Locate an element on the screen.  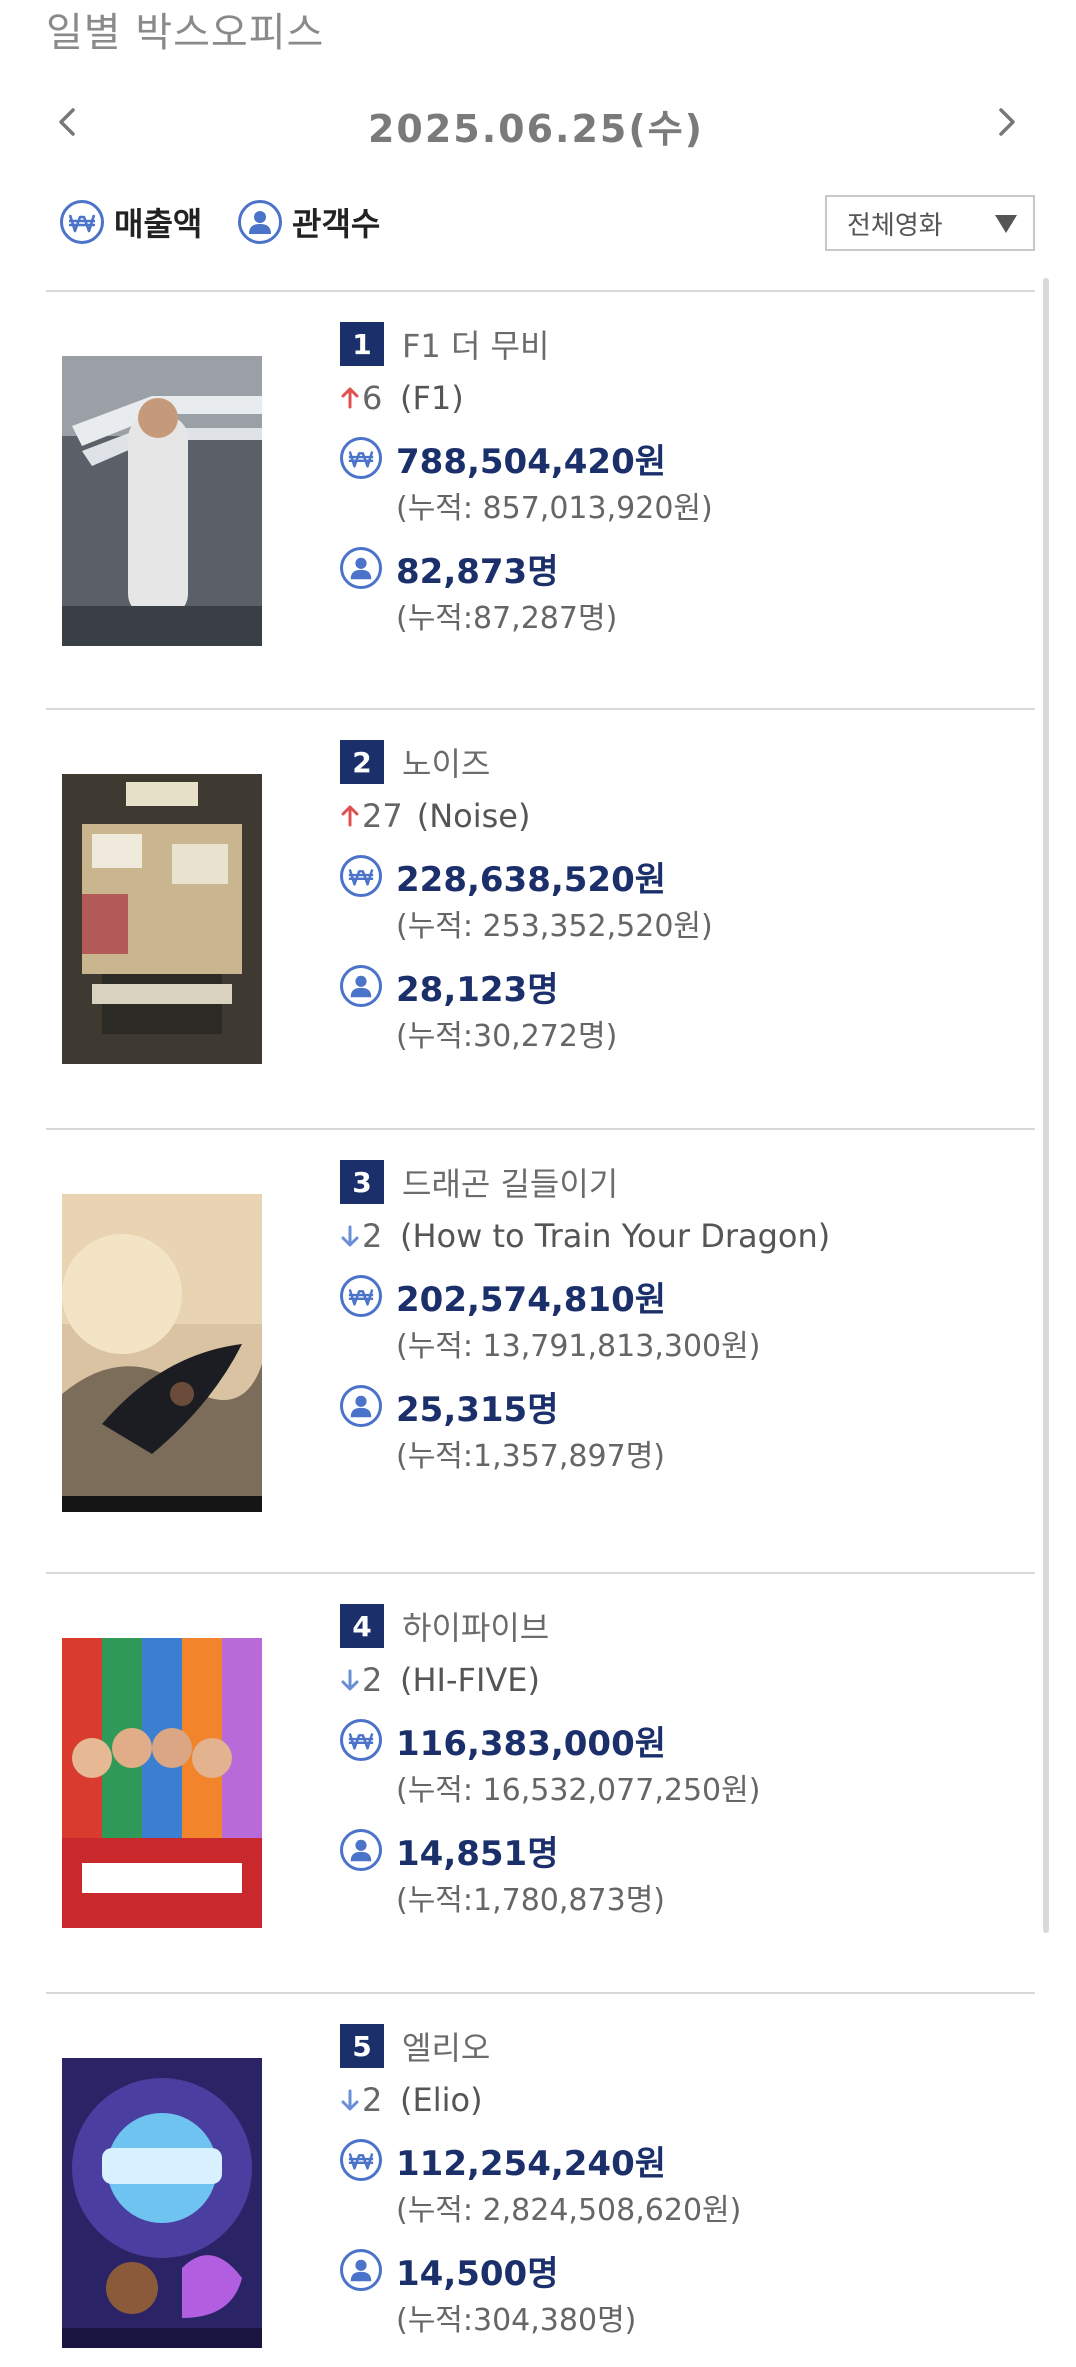
filter-row: 매출액 관객수 전체영화 is located at coordinates (547, 225).